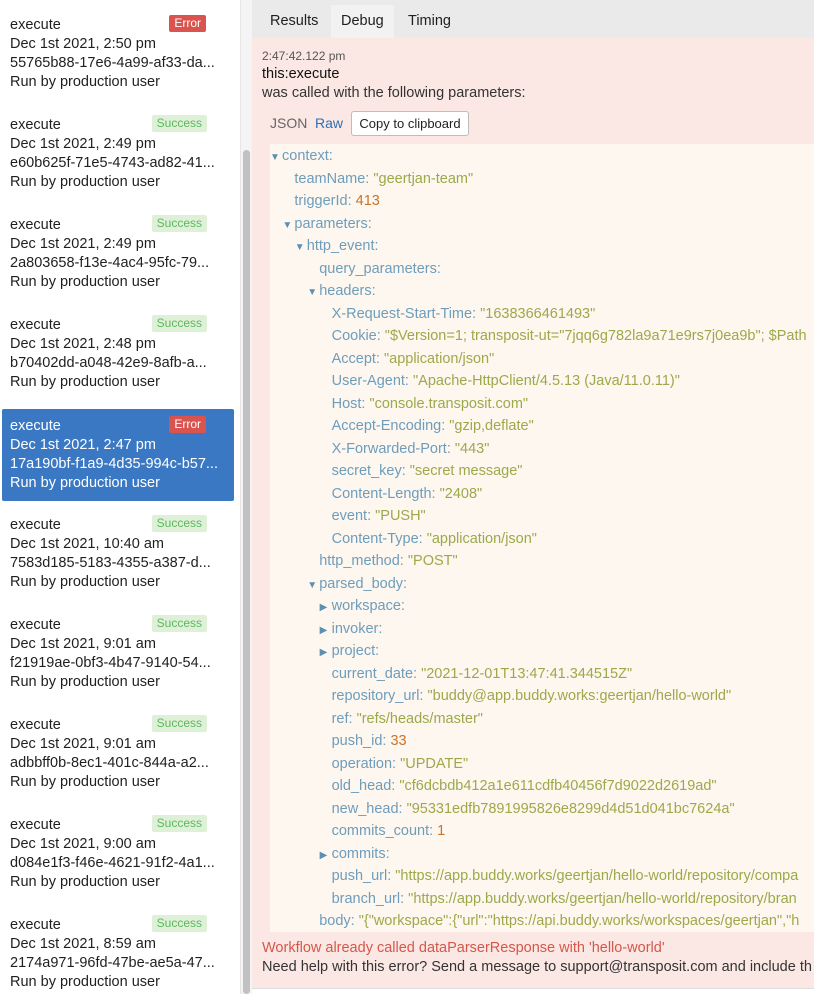  Describe the element at coordinates (368, 471) in the screenshot. I see `tree-key: secret_key:` at that location.